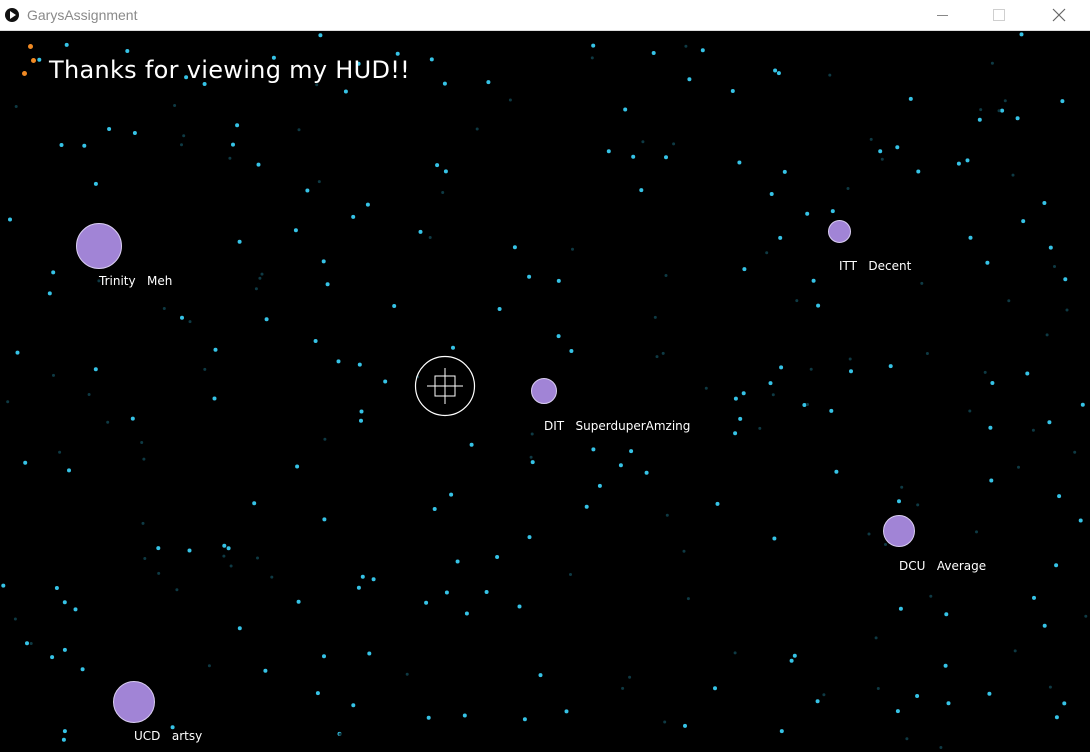 This screenshot has width=1090, height=752. I want to click on close-icon, so click(1059, 15).